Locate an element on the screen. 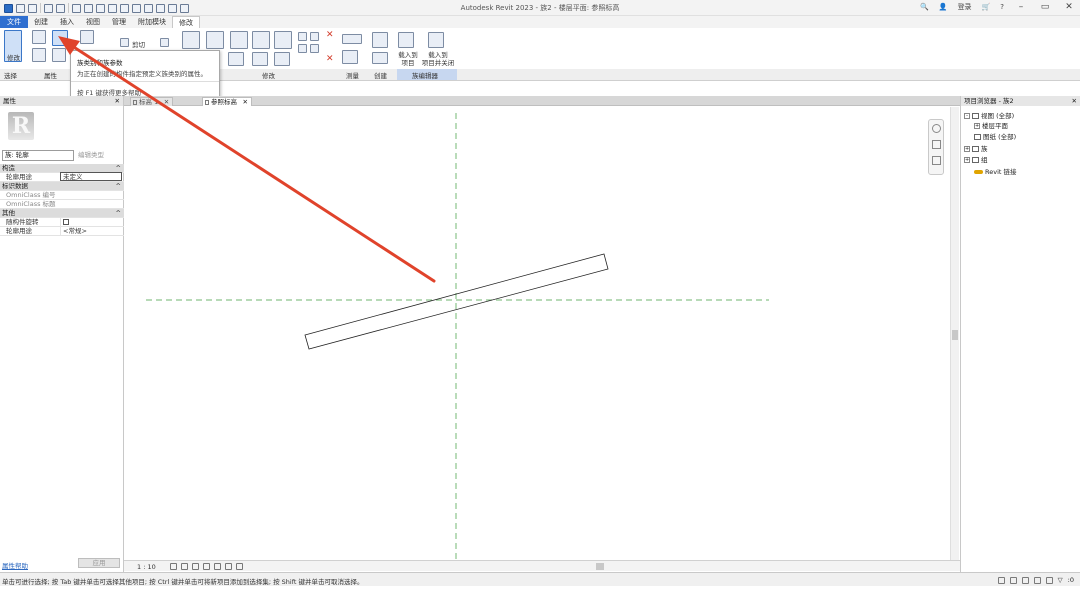 The image size is (1080, 608). create-group-icon is located at coordinates (380, 58).